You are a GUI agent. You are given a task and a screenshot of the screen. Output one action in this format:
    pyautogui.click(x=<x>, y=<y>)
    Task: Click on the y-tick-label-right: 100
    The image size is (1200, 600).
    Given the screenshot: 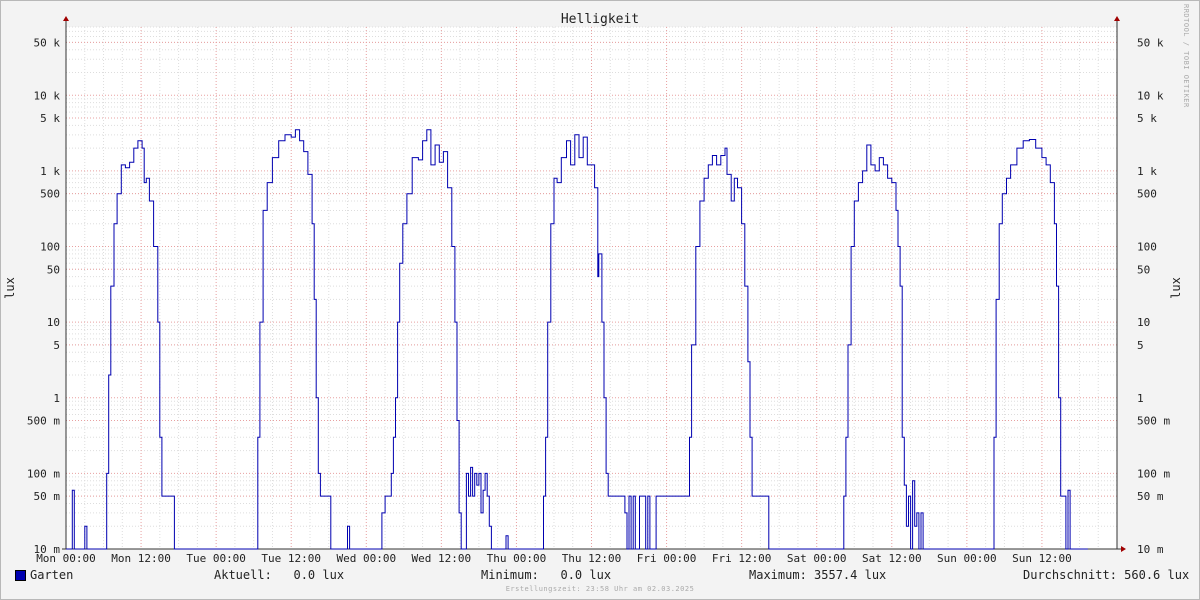 What is the action you would take?
    pyautogui.click(x=1147, y=247)
    